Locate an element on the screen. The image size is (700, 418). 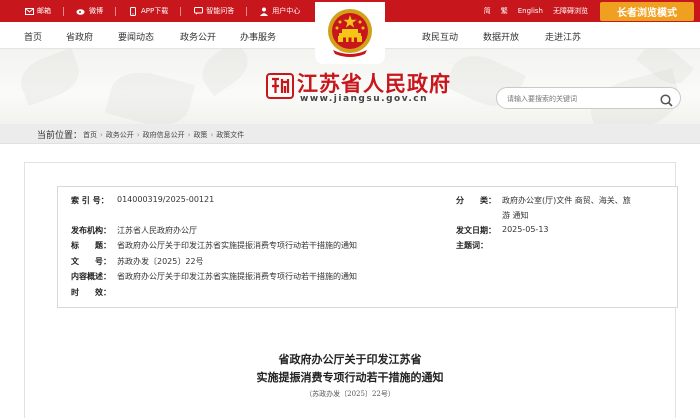
meta-row-category: 分 类： 政府办公室(厅)文件 商贸、海关、旅 游 通知 is located at coordinates (543, 208).